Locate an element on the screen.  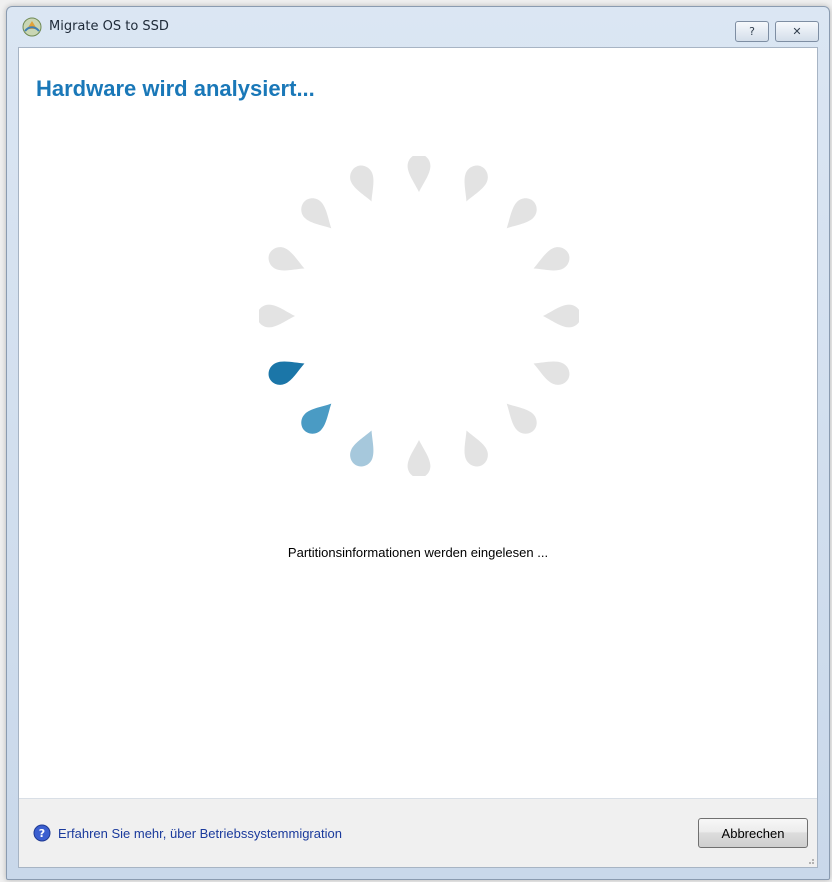
help-question-icon: ? is located at coordinates (42, 833).